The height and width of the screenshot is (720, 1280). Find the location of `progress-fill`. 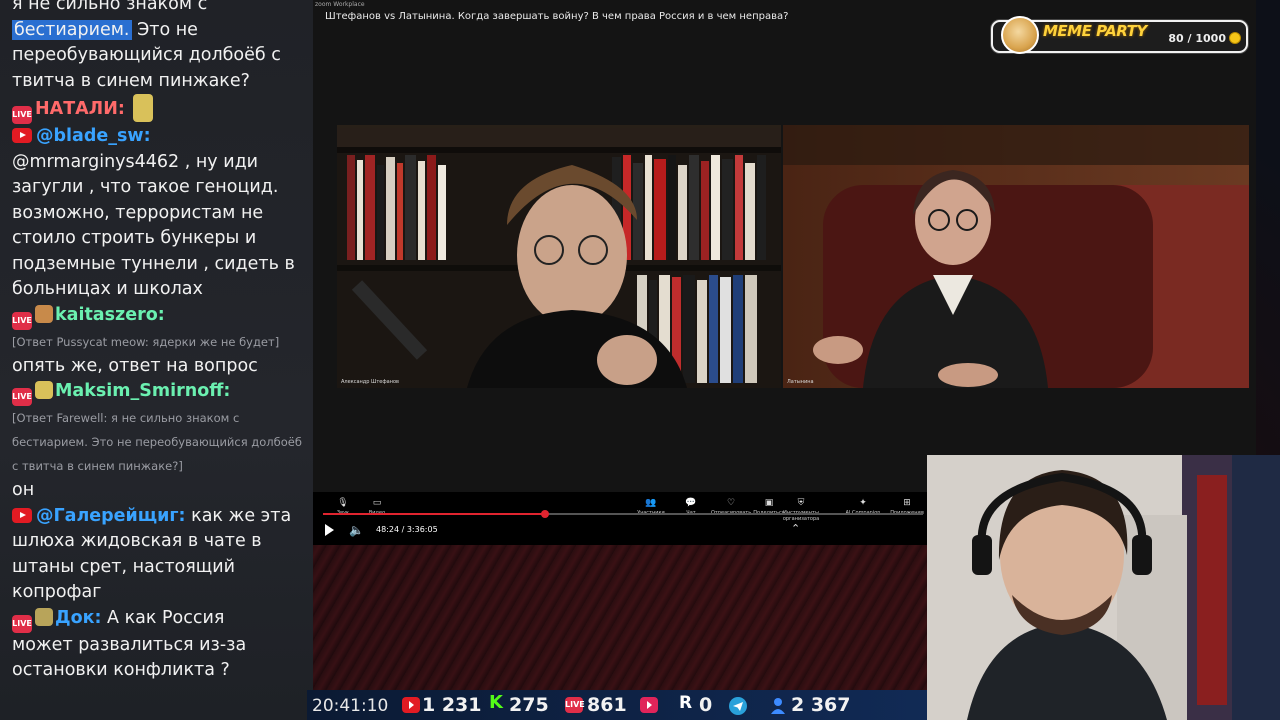

progress-fill is located at coordinates (434, 514).